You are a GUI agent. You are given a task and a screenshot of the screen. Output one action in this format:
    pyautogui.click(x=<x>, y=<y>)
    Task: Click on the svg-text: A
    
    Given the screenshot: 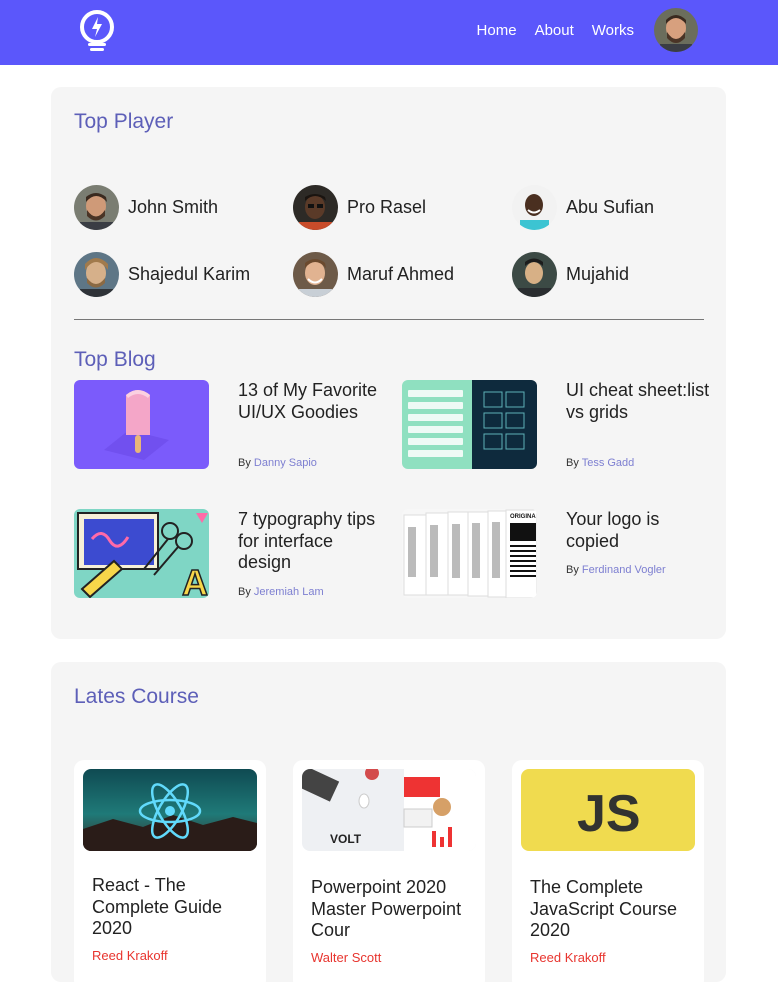 What is the action you would take?
    pyautogui.click(x=195, y=580)
    